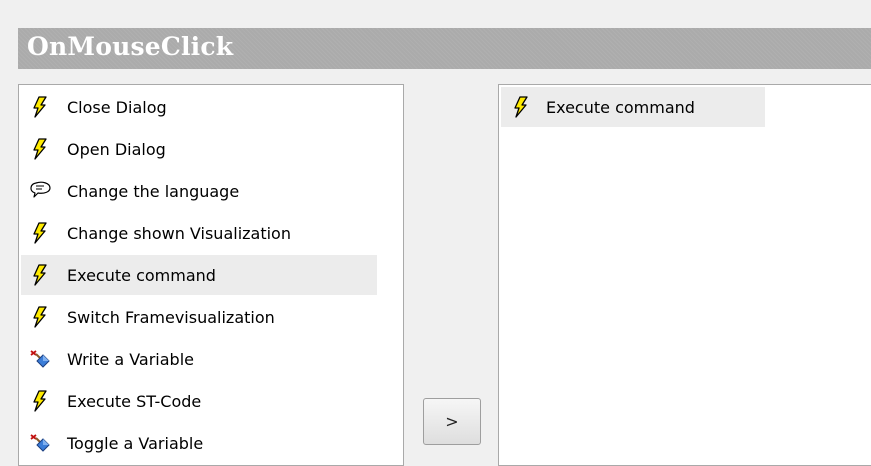  What do you see at coordinates (199, 107) in the screenshot?
I see `action-item-close-dialog: Close Dialog` at bounding box center [199, 107].